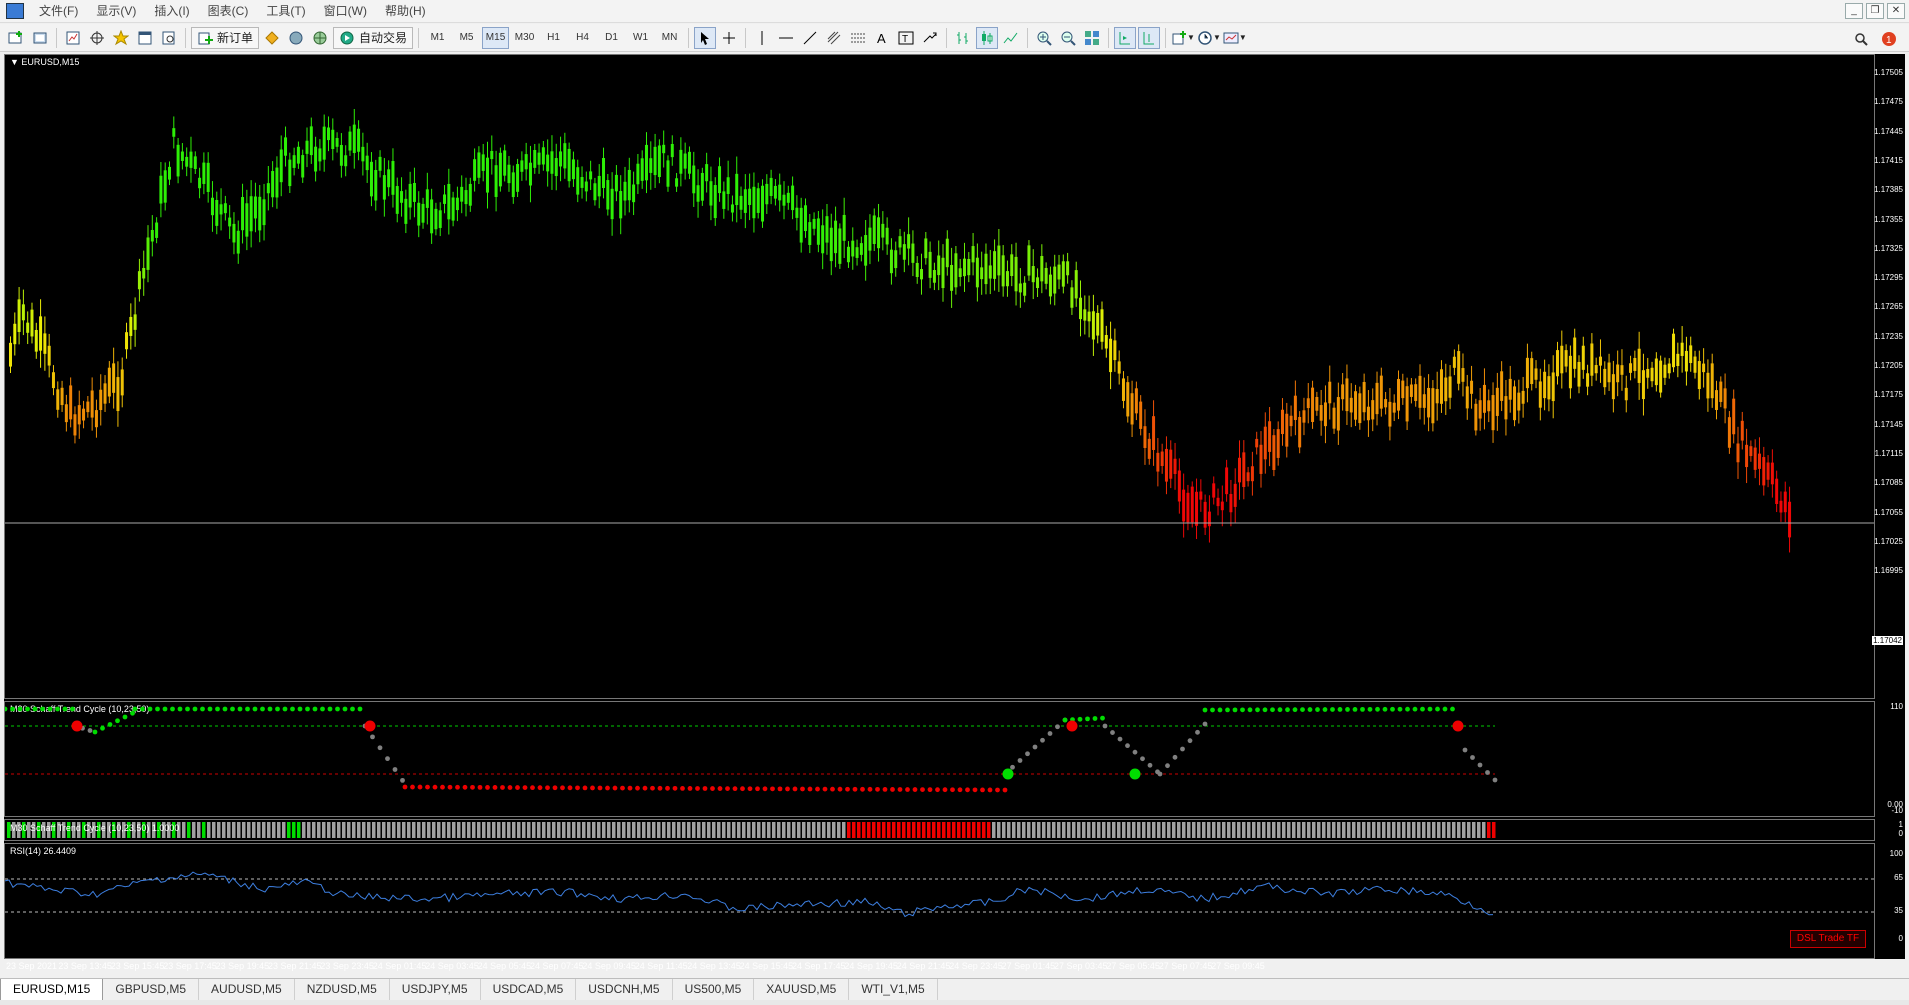  What do you see at coordinates (58, 11) in the screenshot?
I see `menu-file: 文件(F)` at bounding box center [58, 11].